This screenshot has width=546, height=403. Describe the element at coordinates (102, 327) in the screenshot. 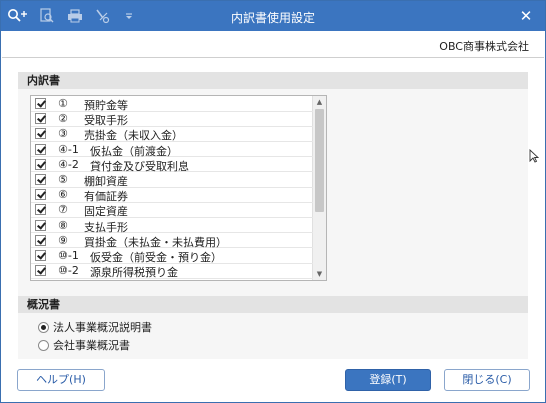

I see `radio-label: 法人事業概況説明書` at that location.